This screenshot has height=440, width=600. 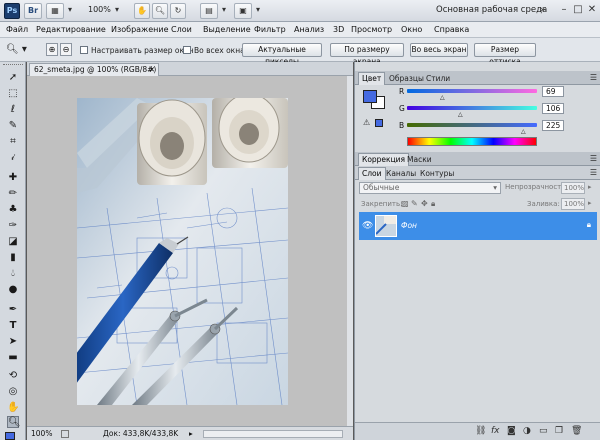 What do you see at coordinates (553, 125) in the screenshot?
I see `channel-b-value: 225` at bounding box center [553, 125].